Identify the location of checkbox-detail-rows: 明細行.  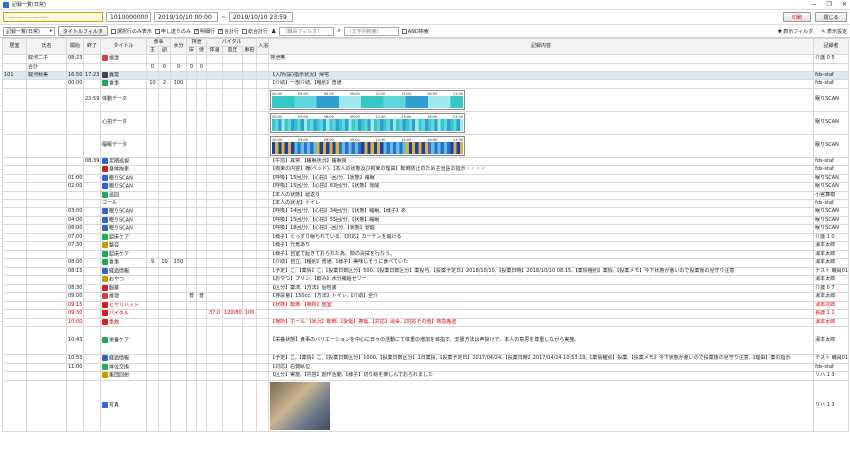
(204, 31).